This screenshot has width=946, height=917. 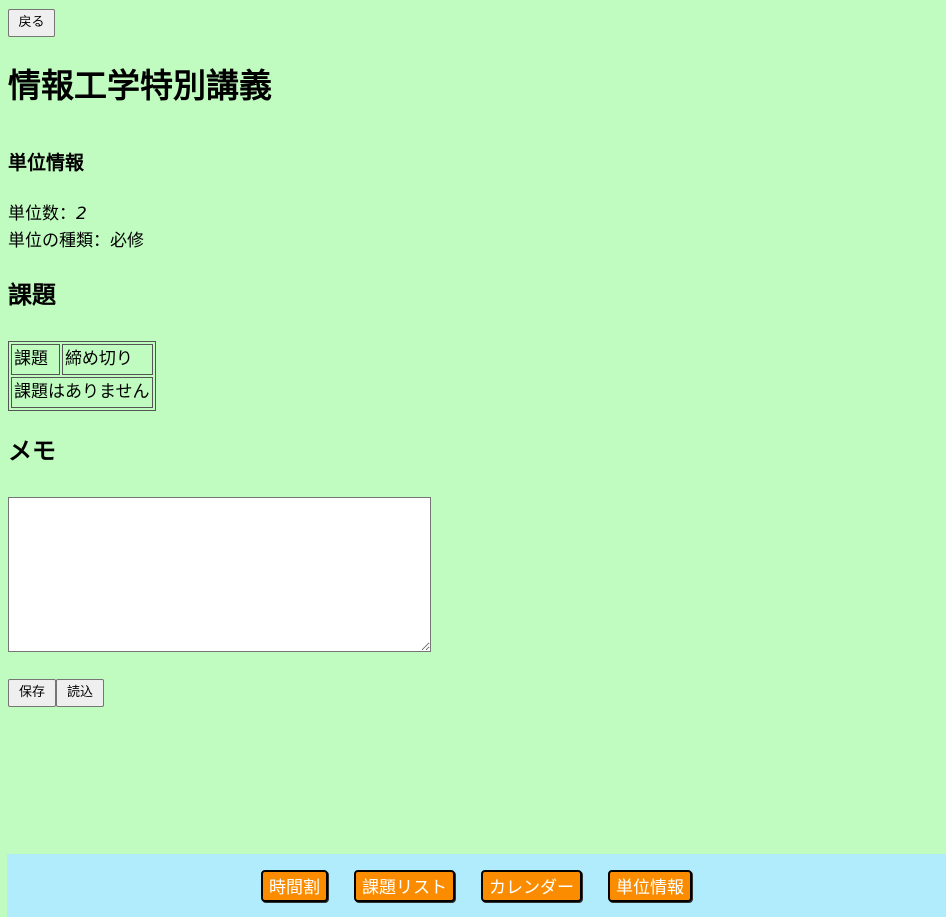 What do you see at coordinates (32, 295) in the screenshot?
I see `tasks-heading: 課題` at bounding box center [32, 295].